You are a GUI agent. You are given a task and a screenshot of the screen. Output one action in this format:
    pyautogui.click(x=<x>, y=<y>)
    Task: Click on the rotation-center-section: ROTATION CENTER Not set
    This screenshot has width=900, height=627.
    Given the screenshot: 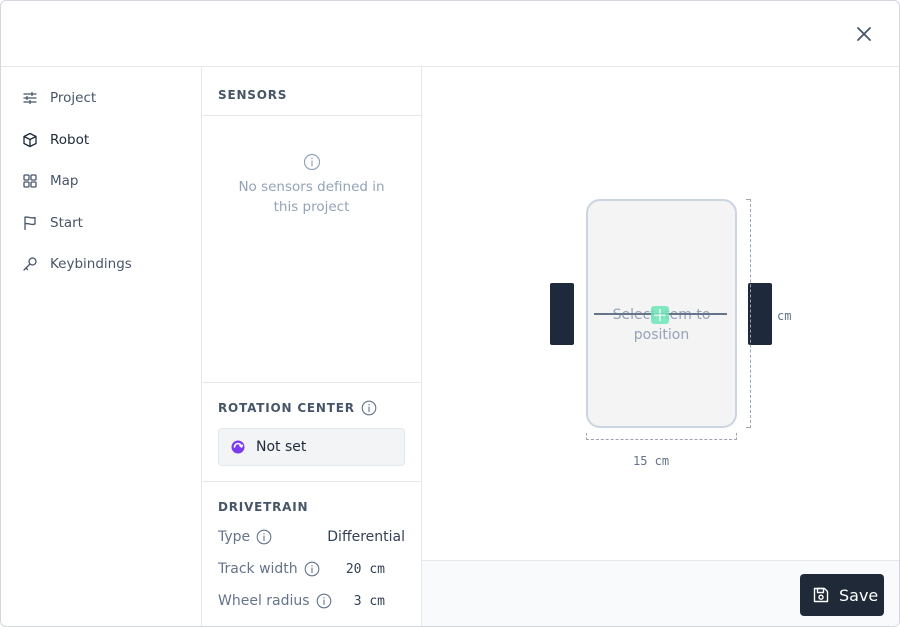 What is the action you would take?
    pyautogui.click(x=311, y=432)
    